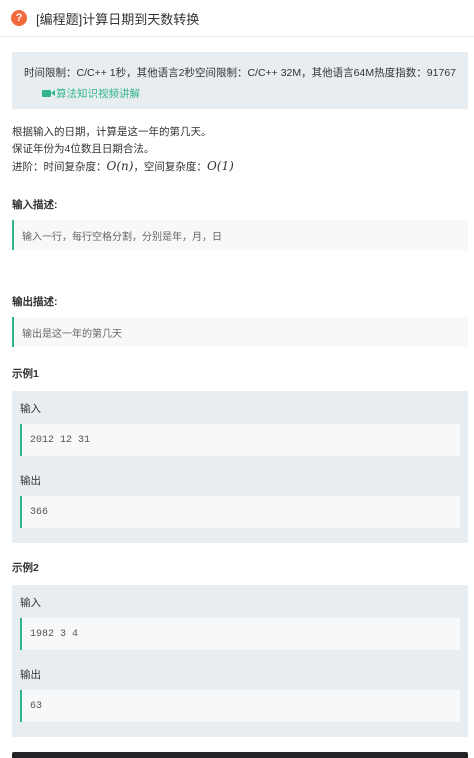 The height and width of the screenshot is (758, 474). Describe the element at coordinates (83, 149) in the screenshot. I see `description-line-2: 保证年份为4位数且日期合法。` at that location.